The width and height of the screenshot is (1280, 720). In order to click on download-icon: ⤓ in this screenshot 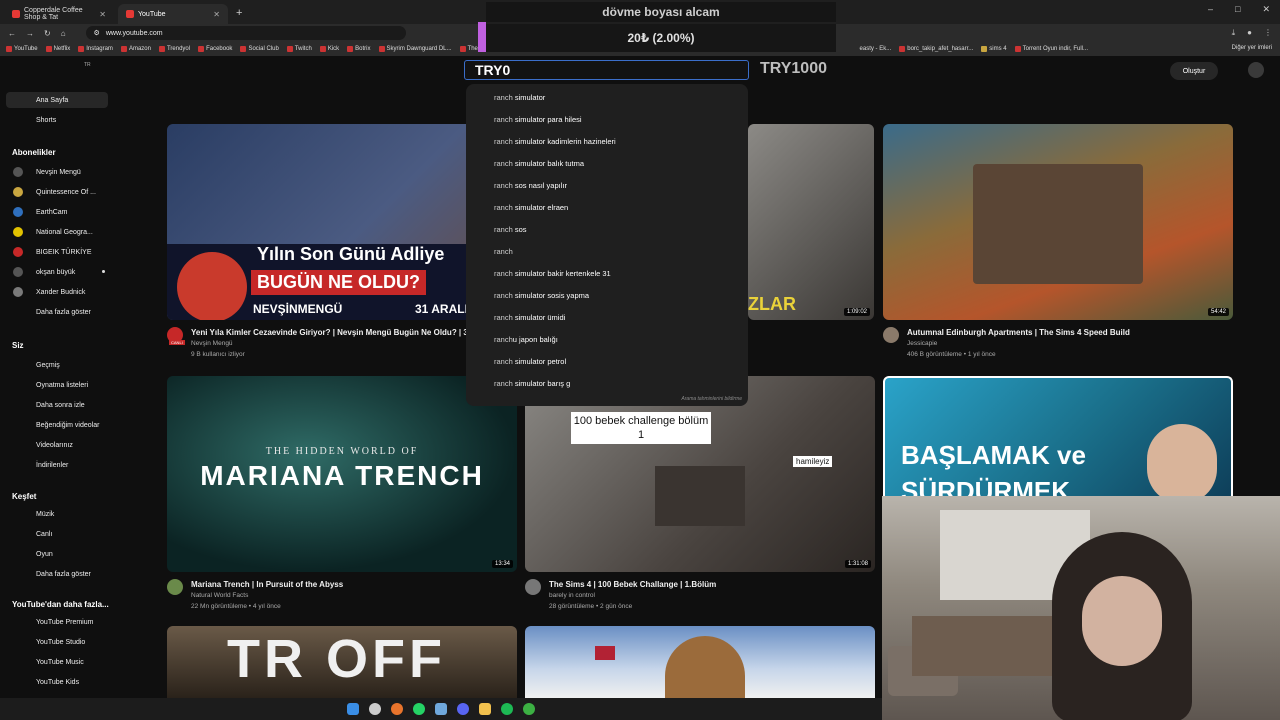, I will do `click(1234, 33)`.